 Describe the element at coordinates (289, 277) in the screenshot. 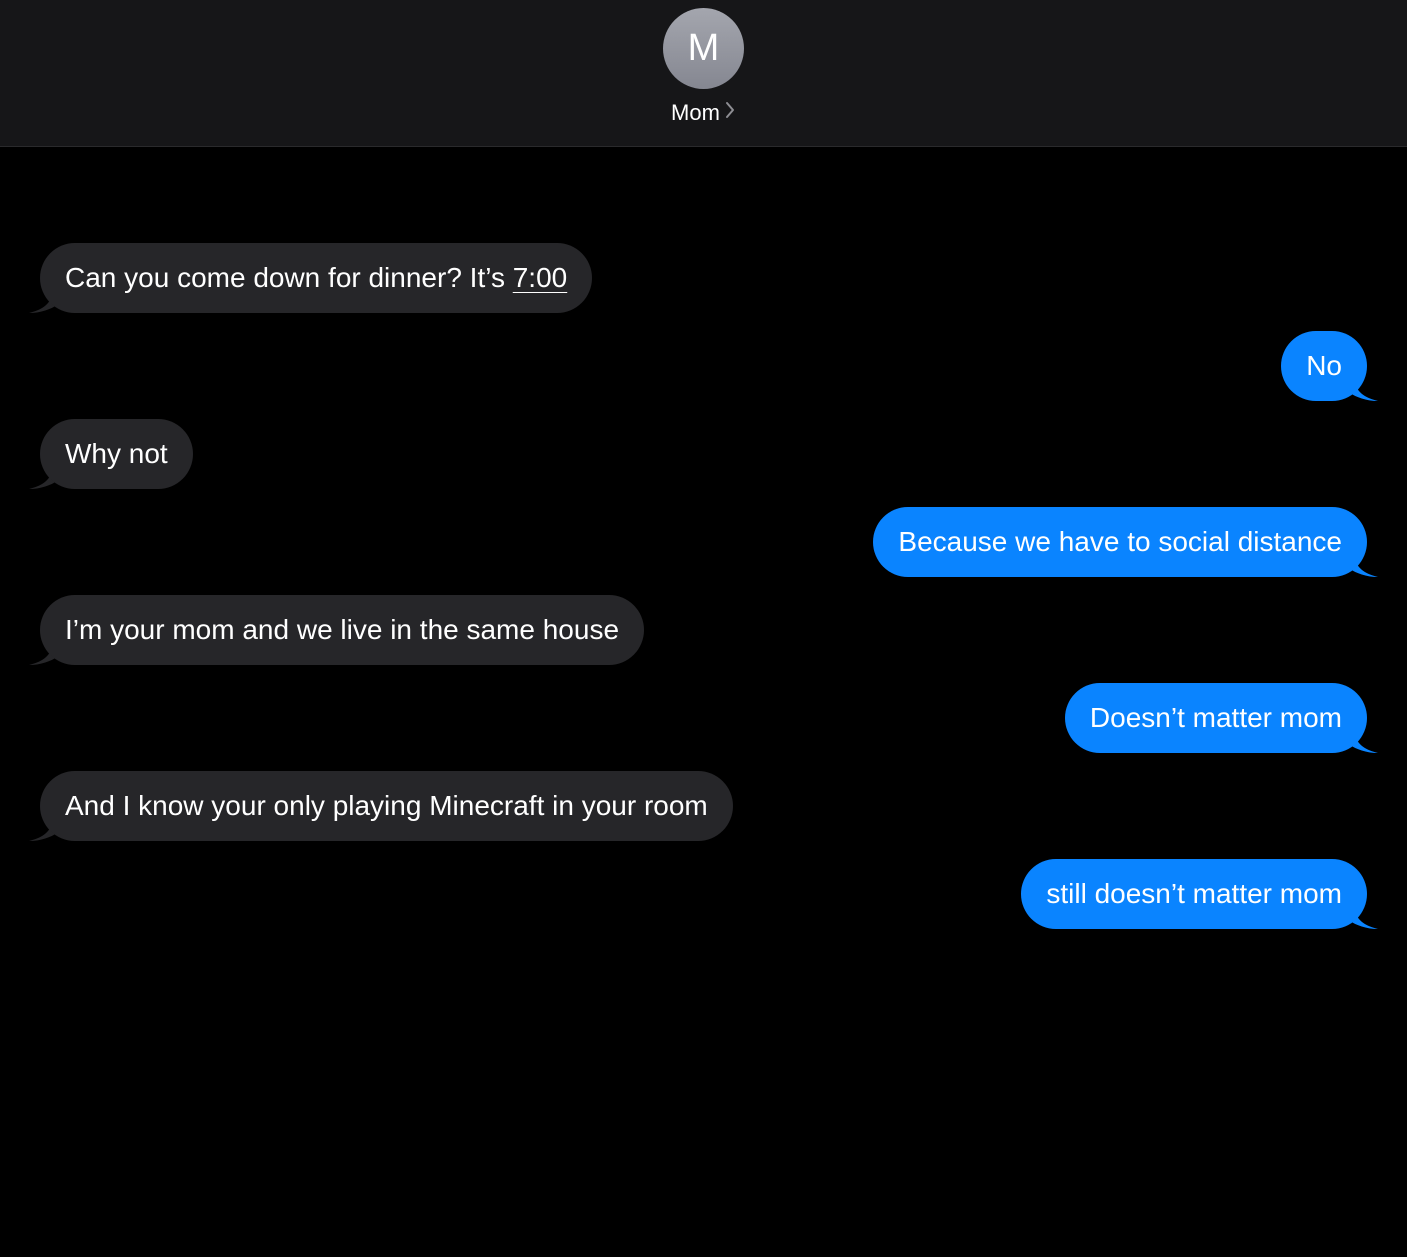

I see `message-text: Can you come down for dinner? It’s` at that location.